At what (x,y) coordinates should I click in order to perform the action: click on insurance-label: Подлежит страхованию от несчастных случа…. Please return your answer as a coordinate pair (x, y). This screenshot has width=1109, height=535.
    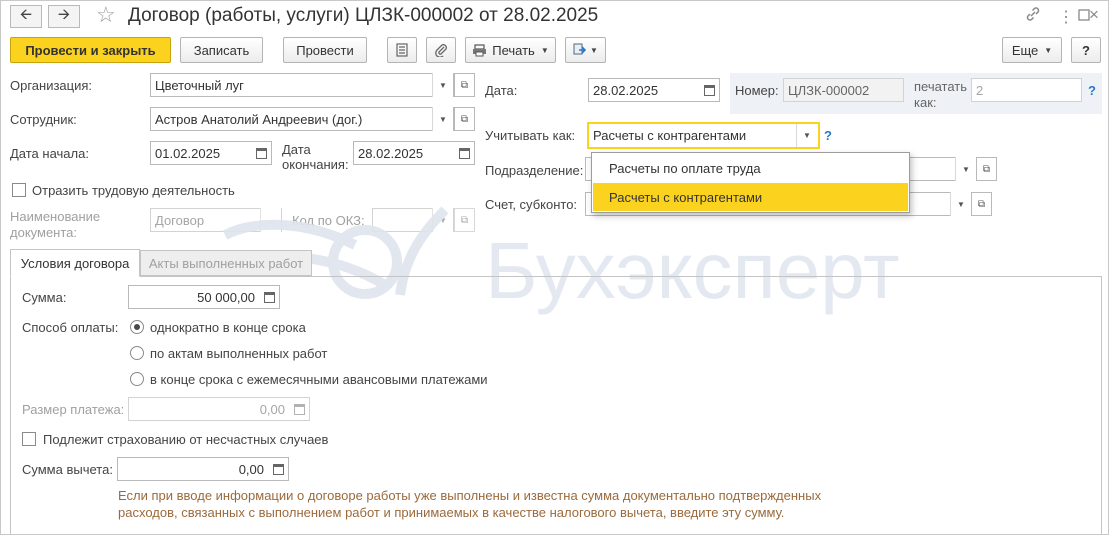
    Looking at the image, I should click on (186, 439).